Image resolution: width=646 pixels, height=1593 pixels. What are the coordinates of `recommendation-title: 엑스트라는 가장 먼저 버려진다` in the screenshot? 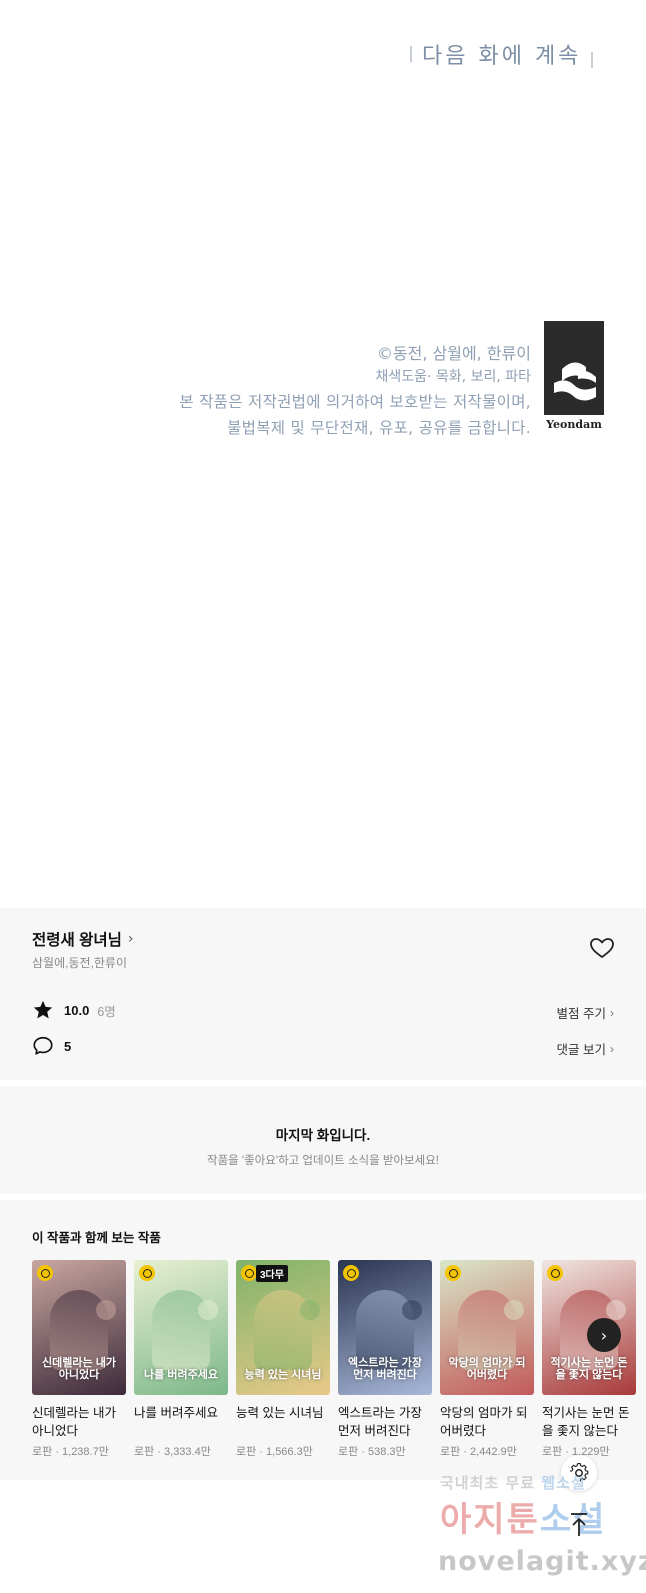 It's located at (385, 1422).